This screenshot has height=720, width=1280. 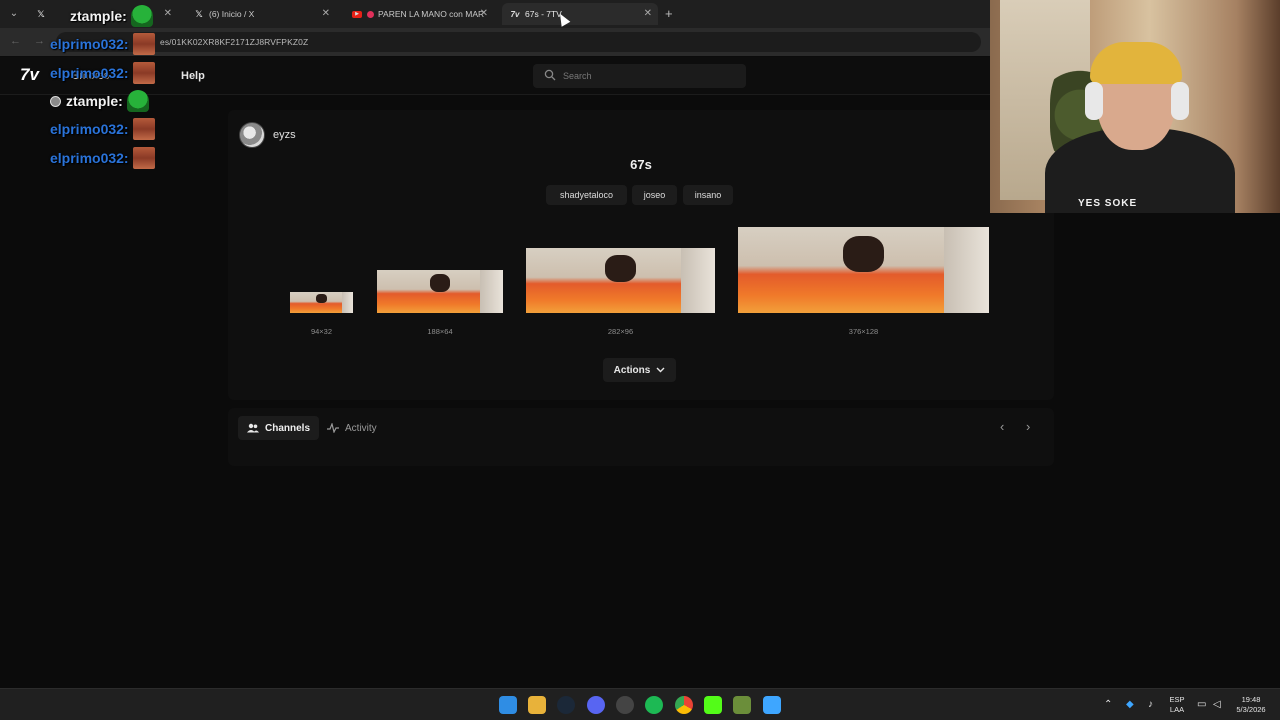 I want to click on tab-title: (6) Inicio / X, so click(x=232, y=14).